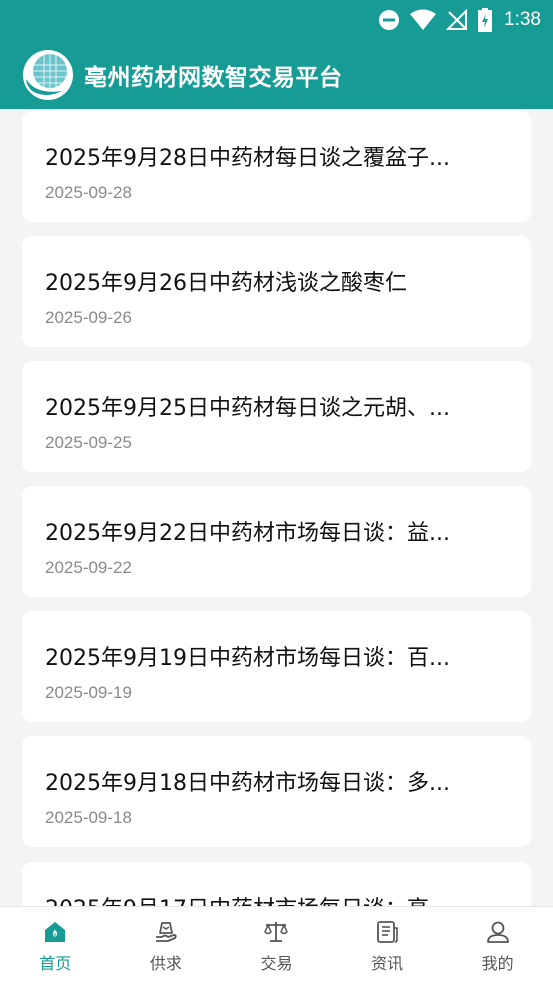 This screenshot has width=553, height=983. Describe the element at coordinates (88, 567) in the screenshot. I see `article-date: 2025-09-22` at that location.